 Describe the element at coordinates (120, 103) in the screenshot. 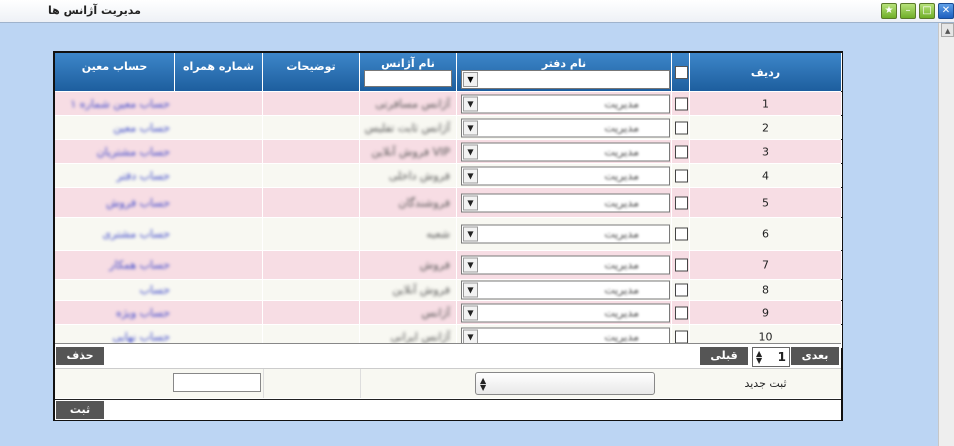

I see `account-link: حساب معین شماره ۱` at that location.